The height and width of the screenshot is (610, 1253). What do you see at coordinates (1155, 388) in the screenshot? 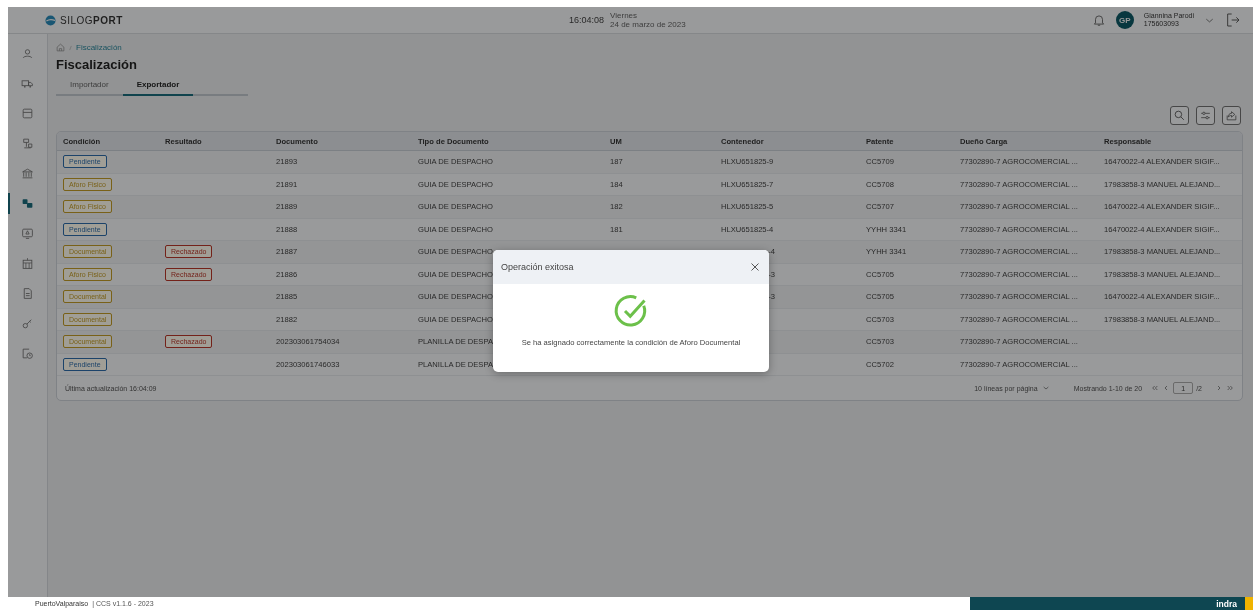
I see `first-page-icon` at bounding box center [1155, 388].